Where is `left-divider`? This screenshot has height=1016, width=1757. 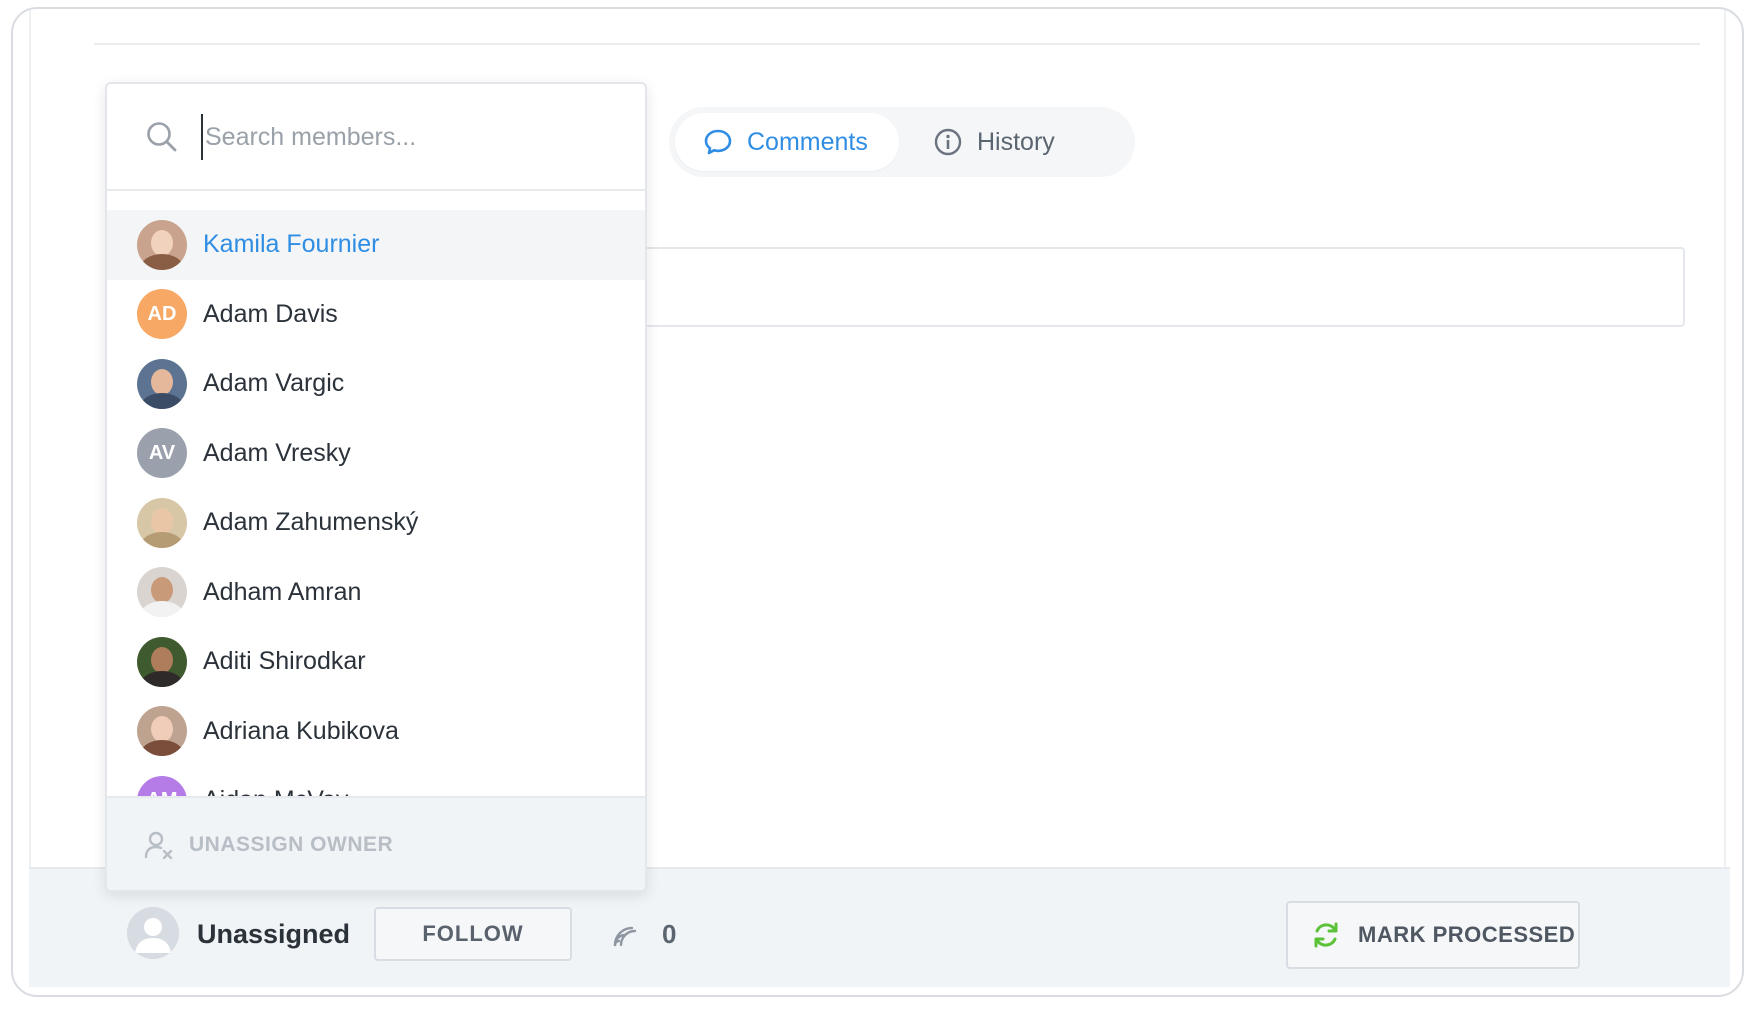
left-divider is located at coordinates (30, 439).